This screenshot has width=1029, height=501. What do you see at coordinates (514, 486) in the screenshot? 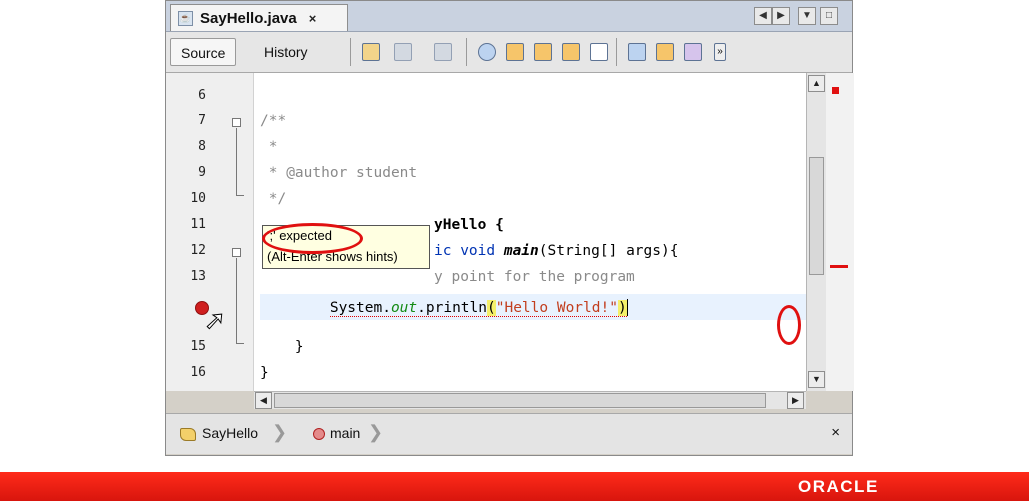
I see `oracle-footer-bar: ORACLE` at bounding box center [514, 486].